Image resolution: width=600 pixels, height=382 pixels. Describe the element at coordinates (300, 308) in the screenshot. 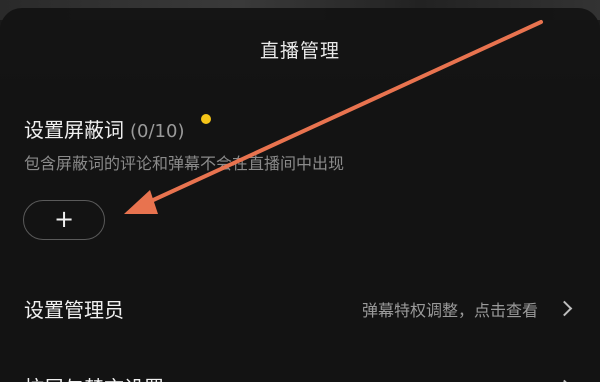

I see `set-admins-row: 设置管理员 弹幕特权调整，点击查看` at that location.